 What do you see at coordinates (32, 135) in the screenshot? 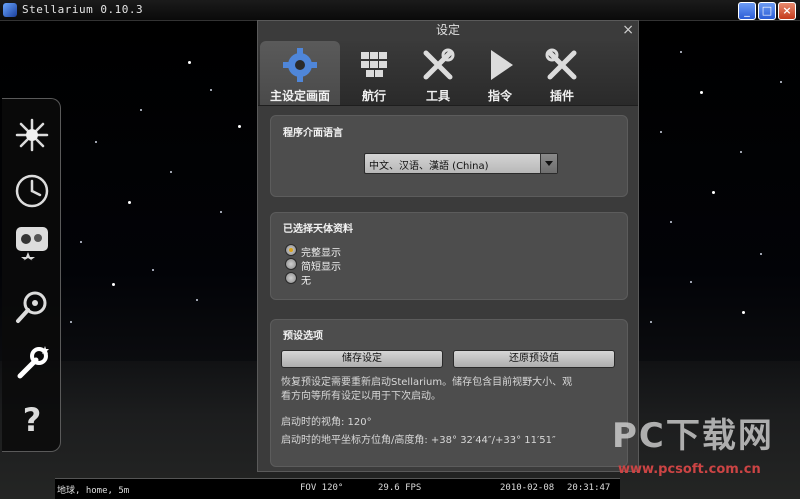
I see `sky-burst-icon` at bounding box center [32, 135].